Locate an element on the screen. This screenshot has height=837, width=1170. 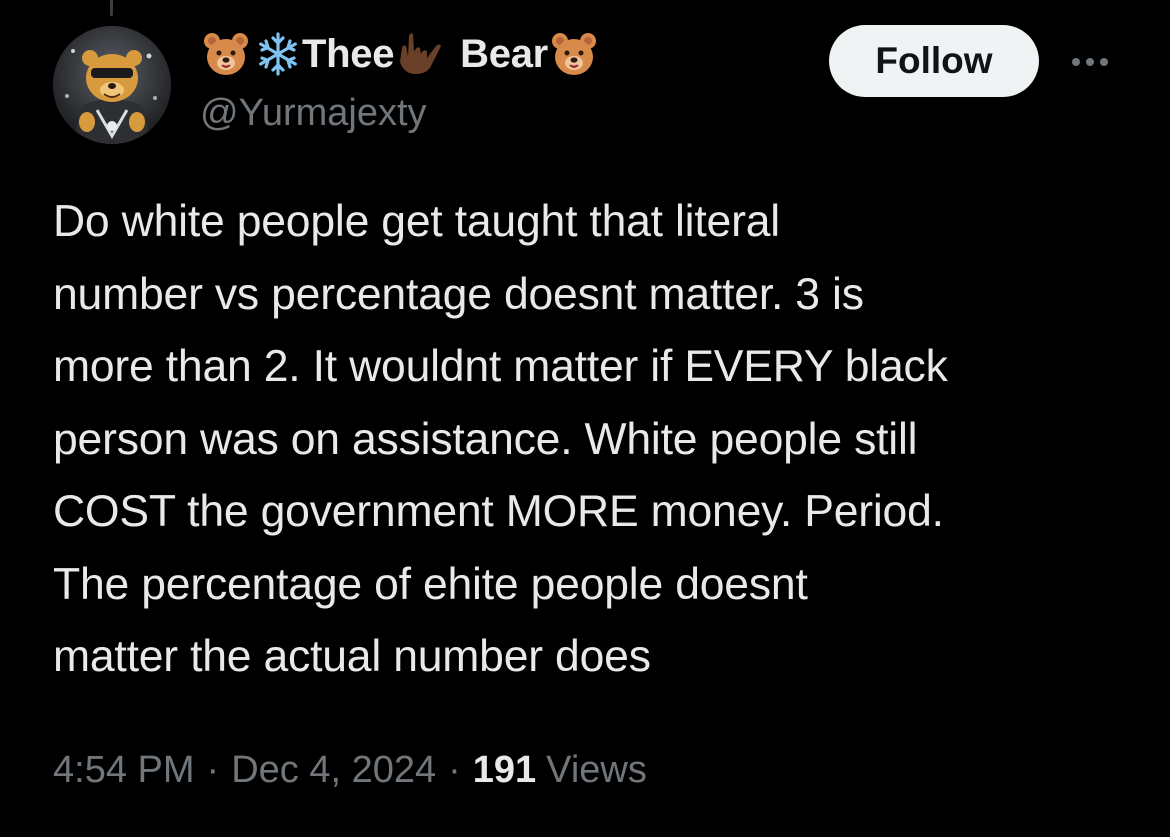
follow-button: Follow is located at coordinates (934, 61).